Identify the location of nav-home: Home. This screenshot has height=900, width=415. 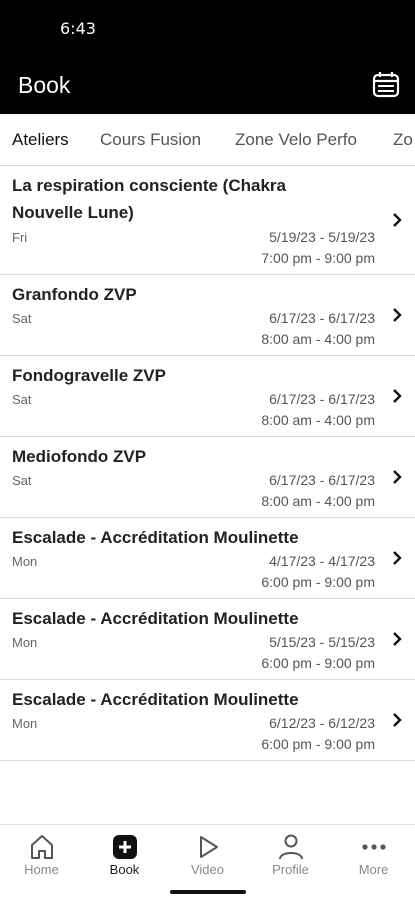
(41, 855).